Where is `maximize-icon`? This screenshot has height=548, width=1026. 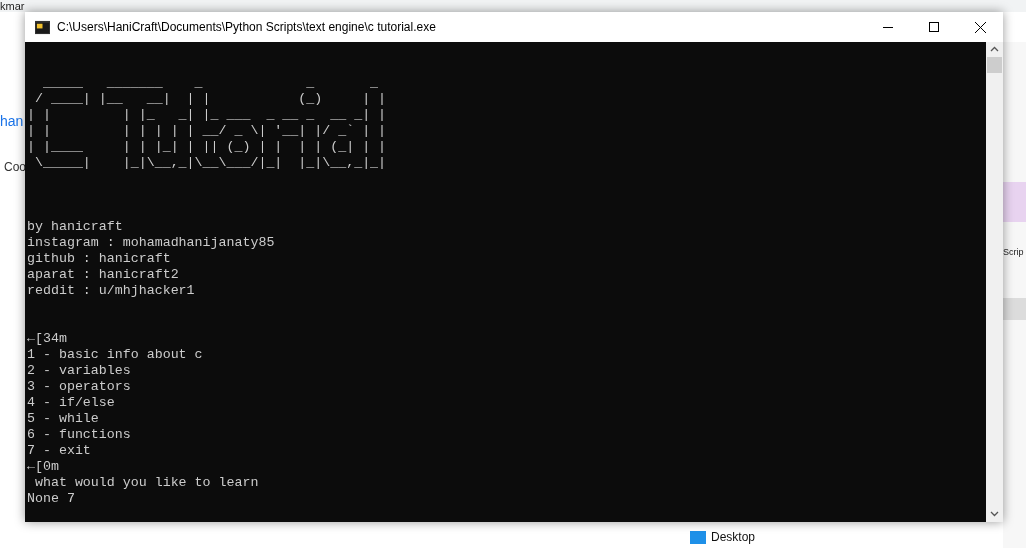 maximize-icon is located at coordinates (934, 27).